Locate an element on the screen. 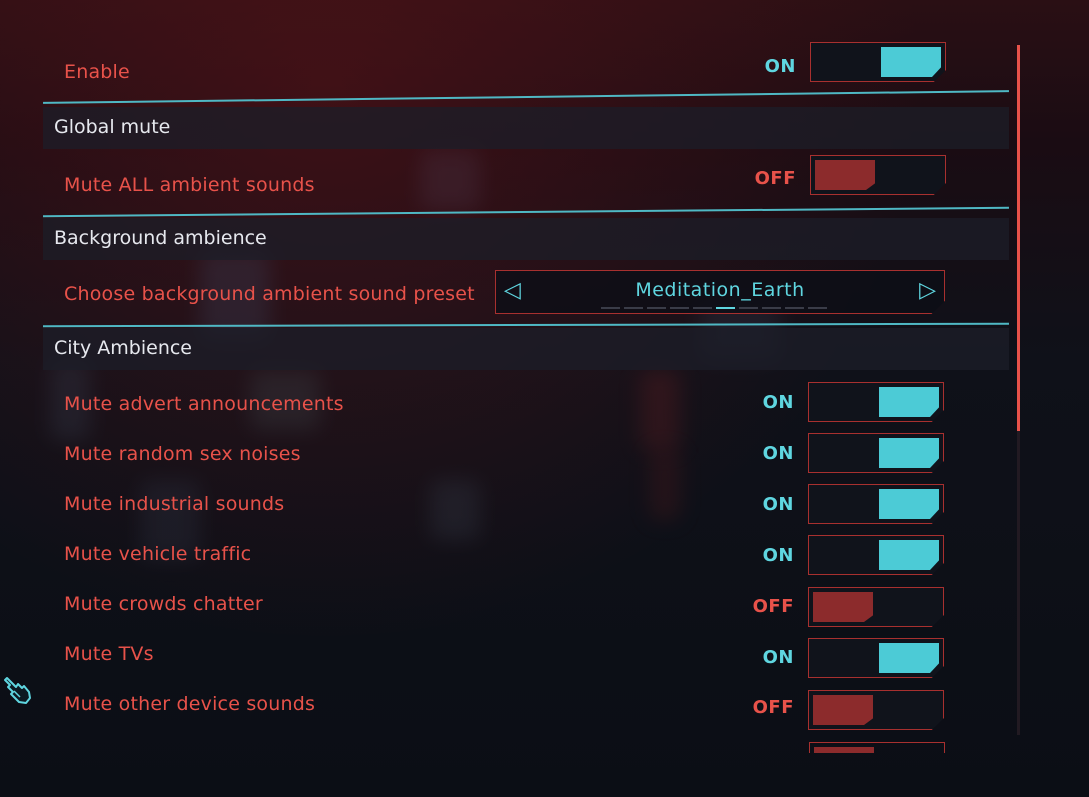  arrow-right-icon: ▷ is located at coordinates (927, 290).